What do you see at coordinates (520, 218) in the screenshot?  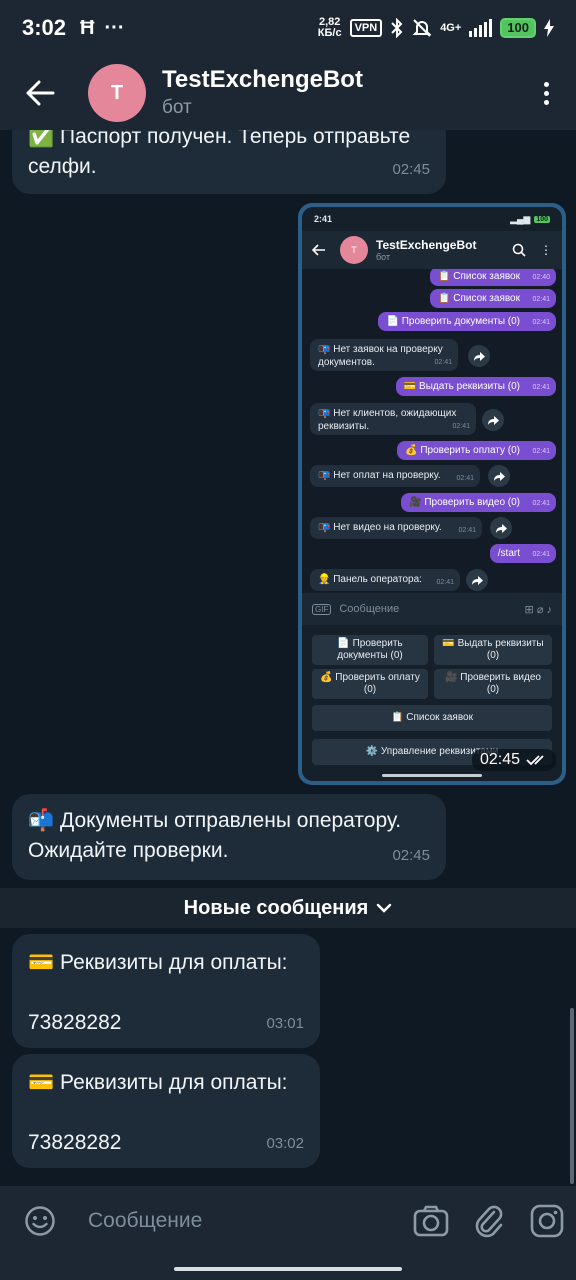 I see `screenshot-signal-icon: ▂▄▆` at bounding box center [520, 218].